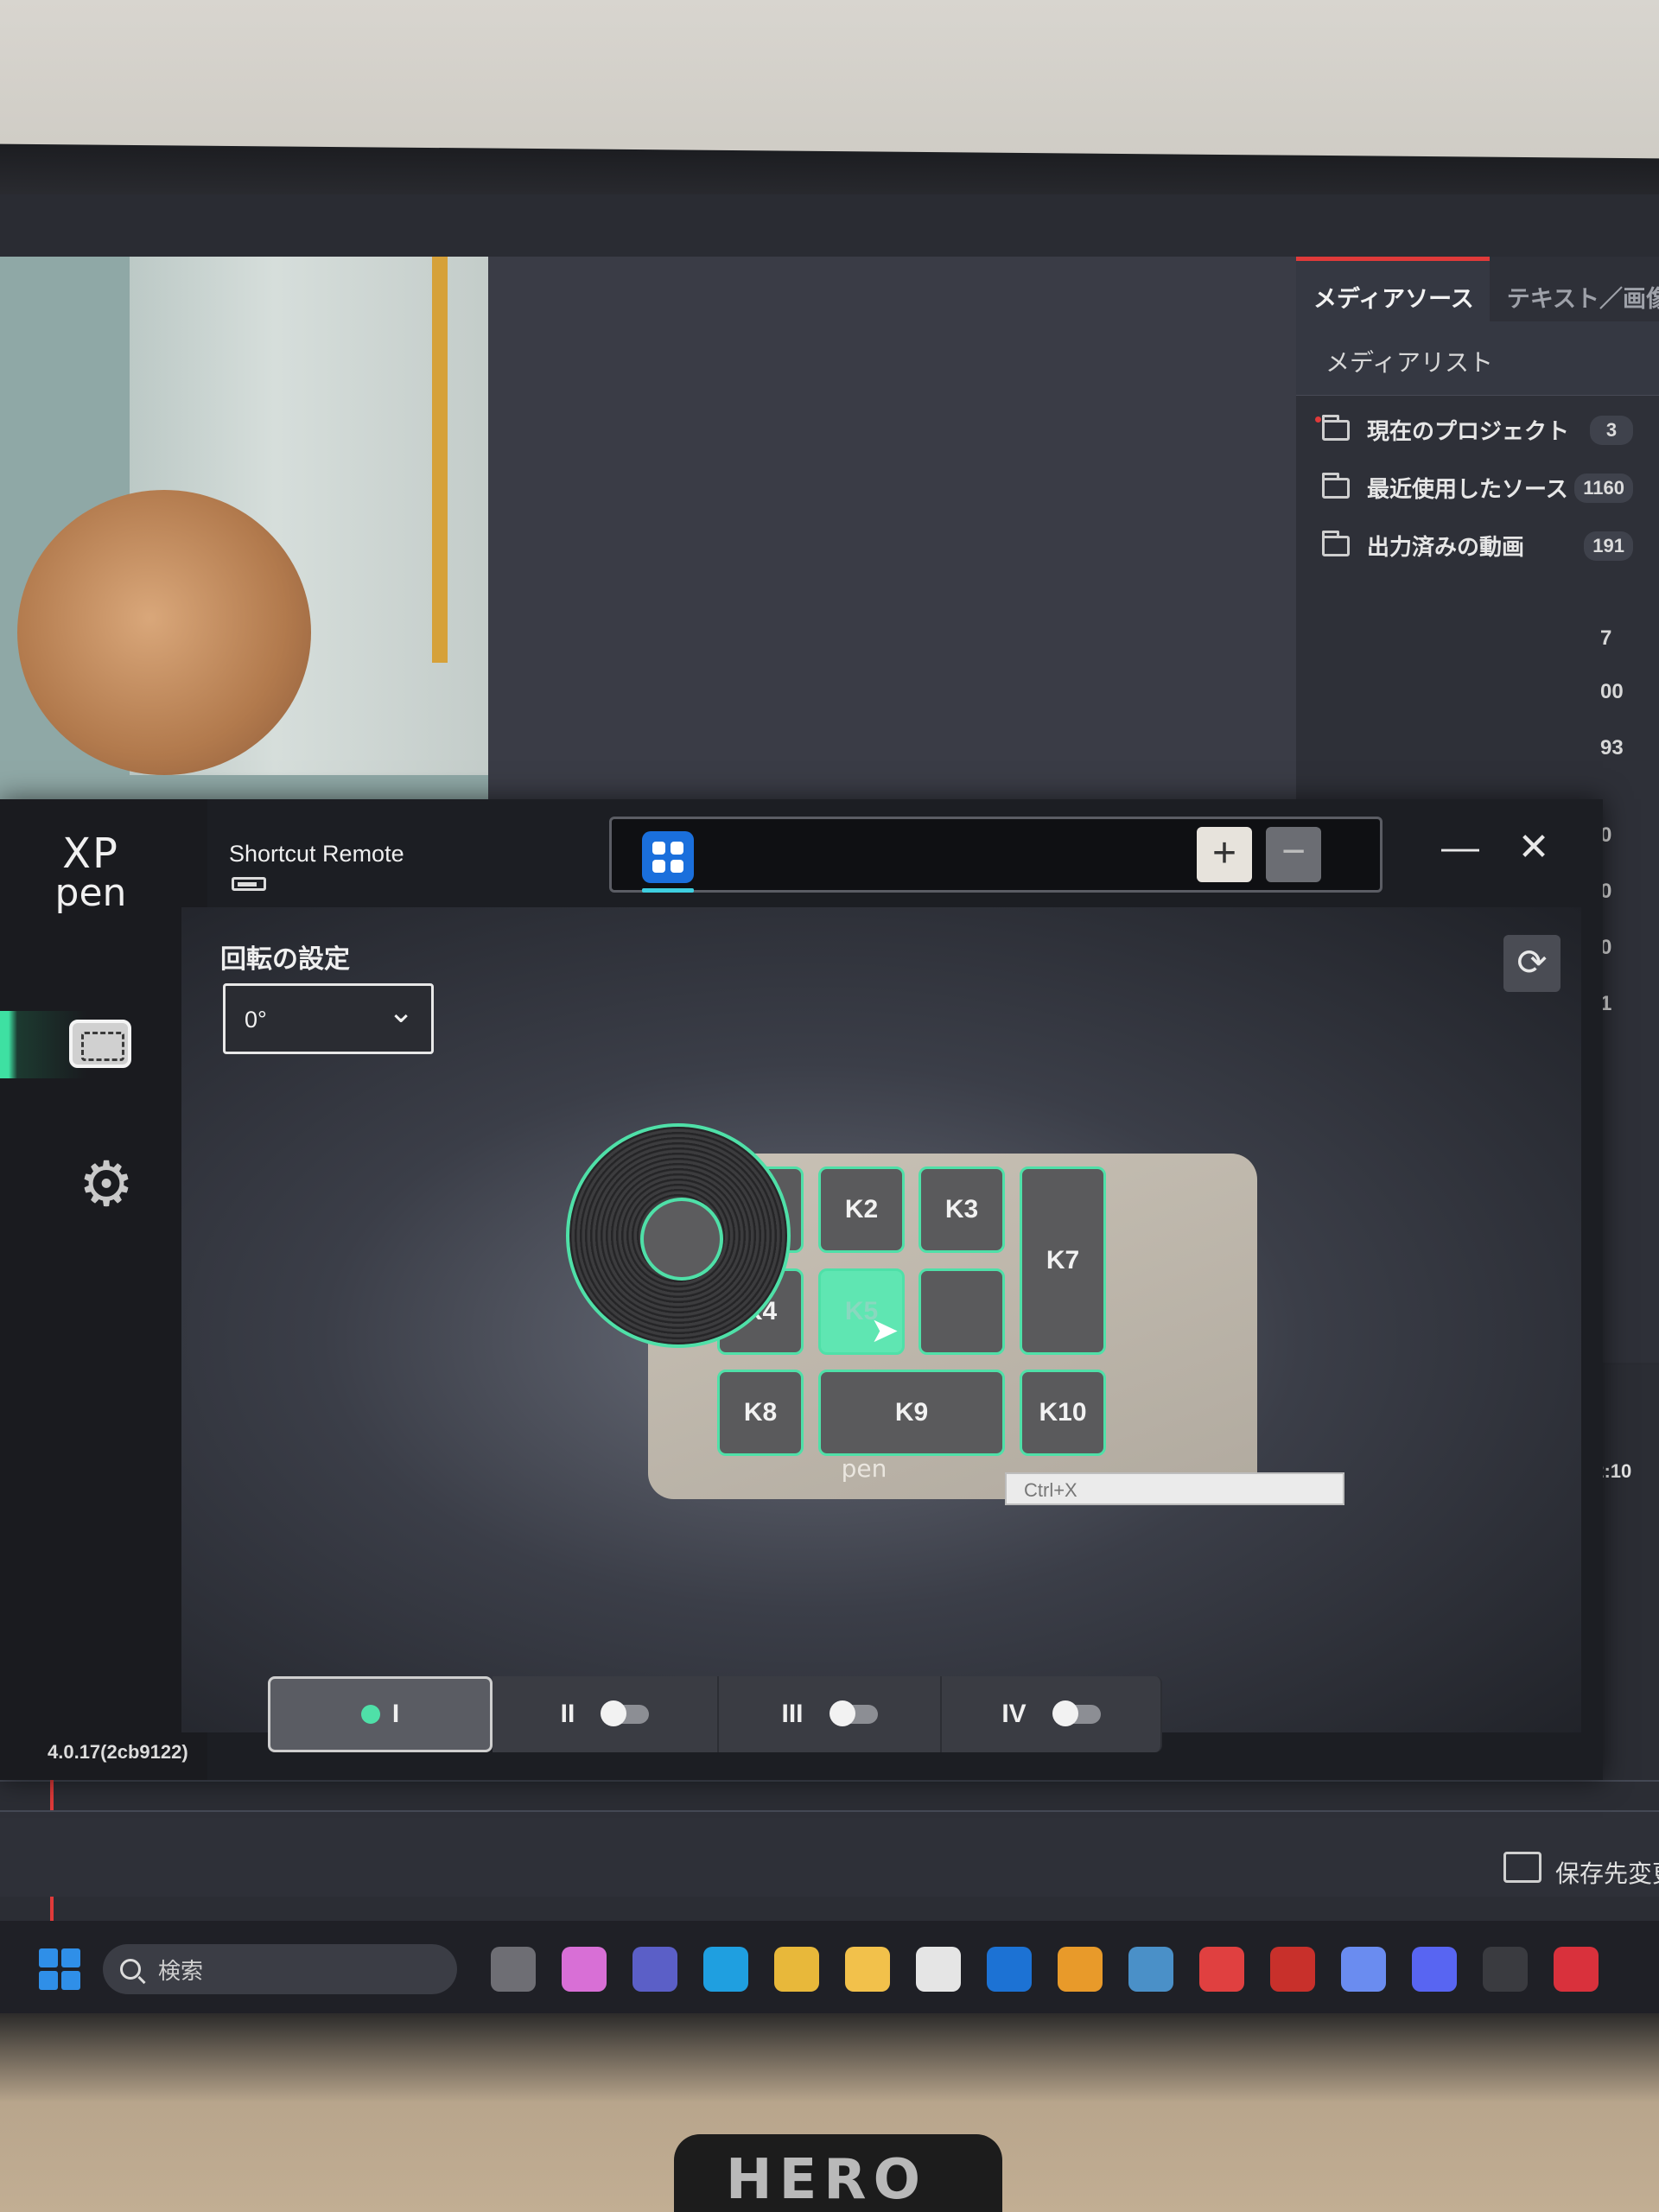 The width and height of the screenshot is (1659, 2212). Describe the element at coordinates (1221, 1970) in the screenshot. I see `gmail-icon` at that location.